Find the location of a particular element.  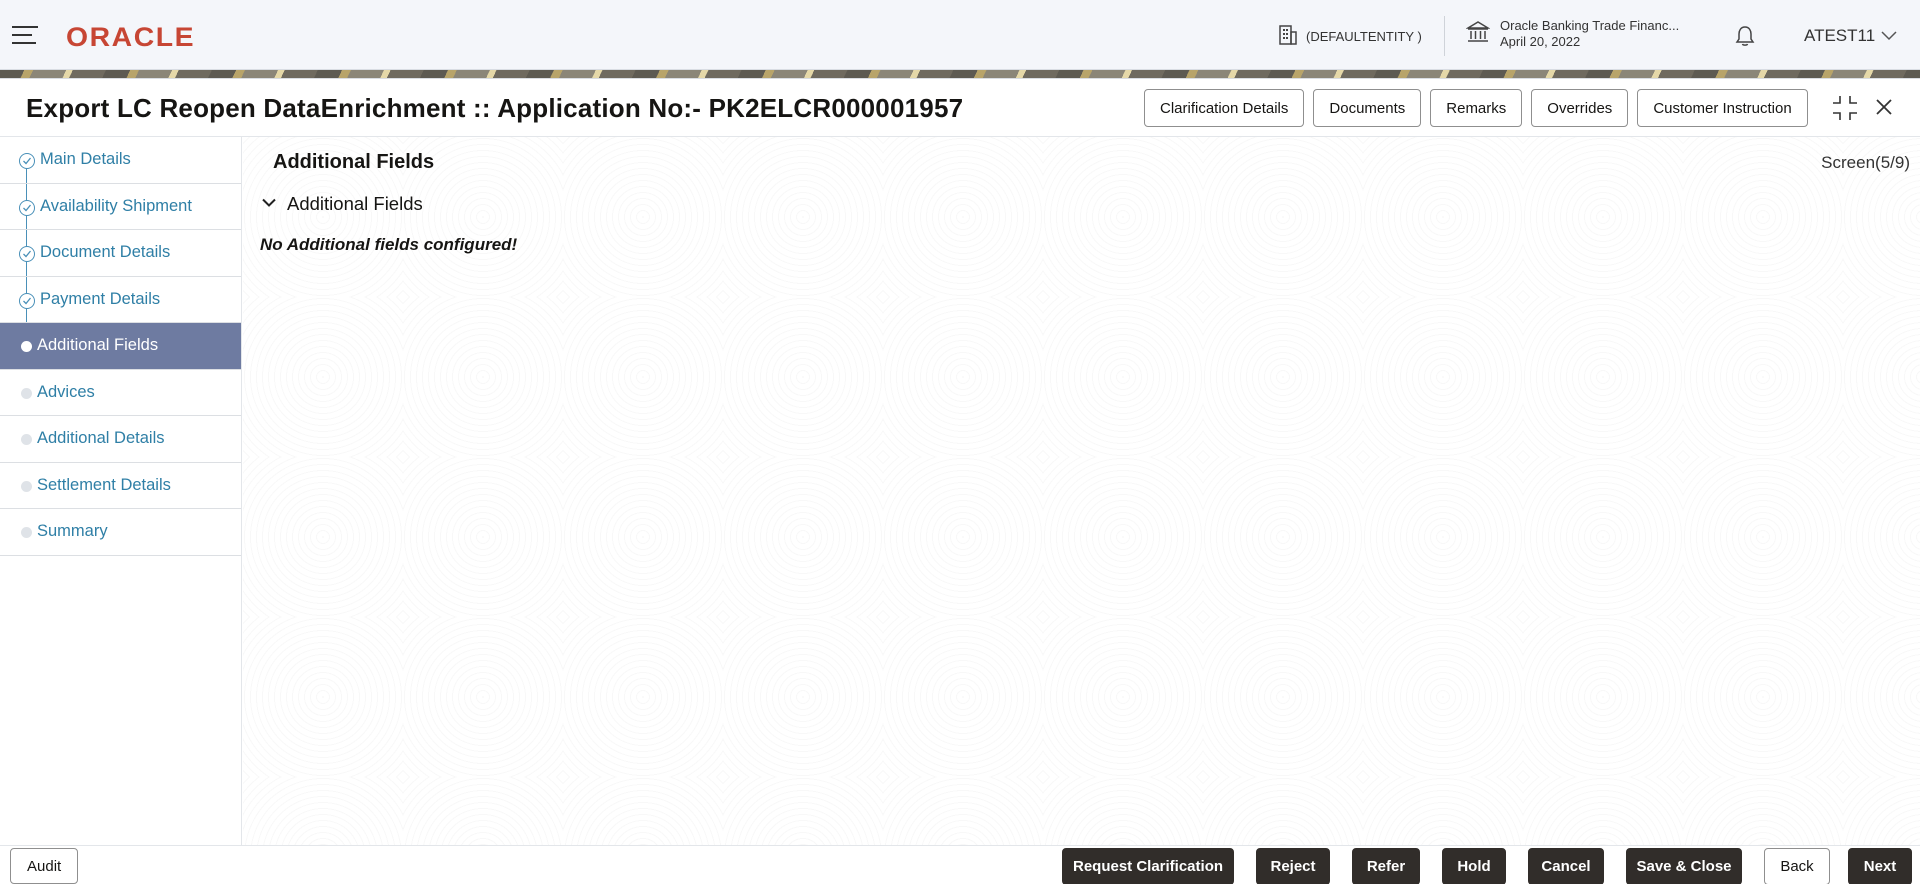

sidebar-item-label: Availability Shipment is located at coordinates (116, 205).